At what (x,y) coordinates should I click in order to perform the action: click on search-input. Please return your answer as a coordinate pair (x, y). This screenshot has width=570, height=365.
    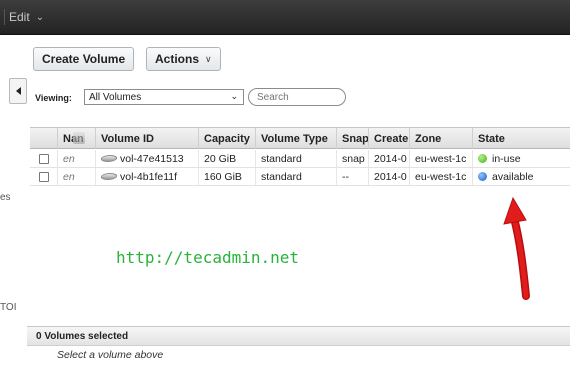
    Looking at the image, I should click on (297, 97).